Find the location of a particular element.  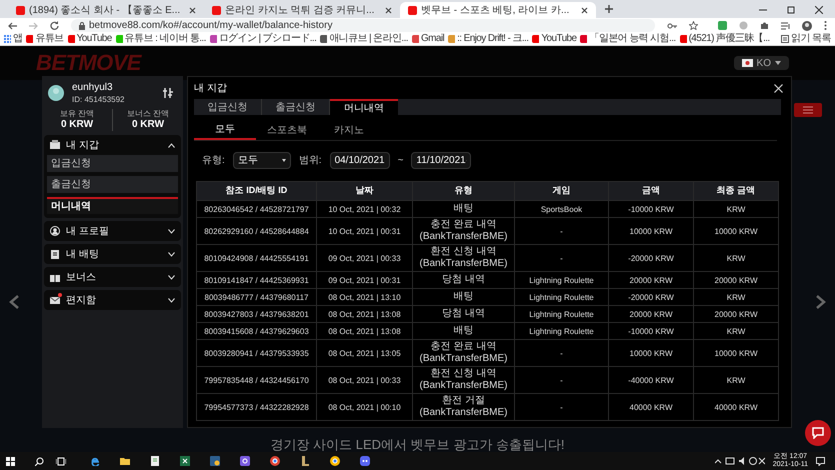

menu-item: 내 지갑 is located at coordinates (112, 145).